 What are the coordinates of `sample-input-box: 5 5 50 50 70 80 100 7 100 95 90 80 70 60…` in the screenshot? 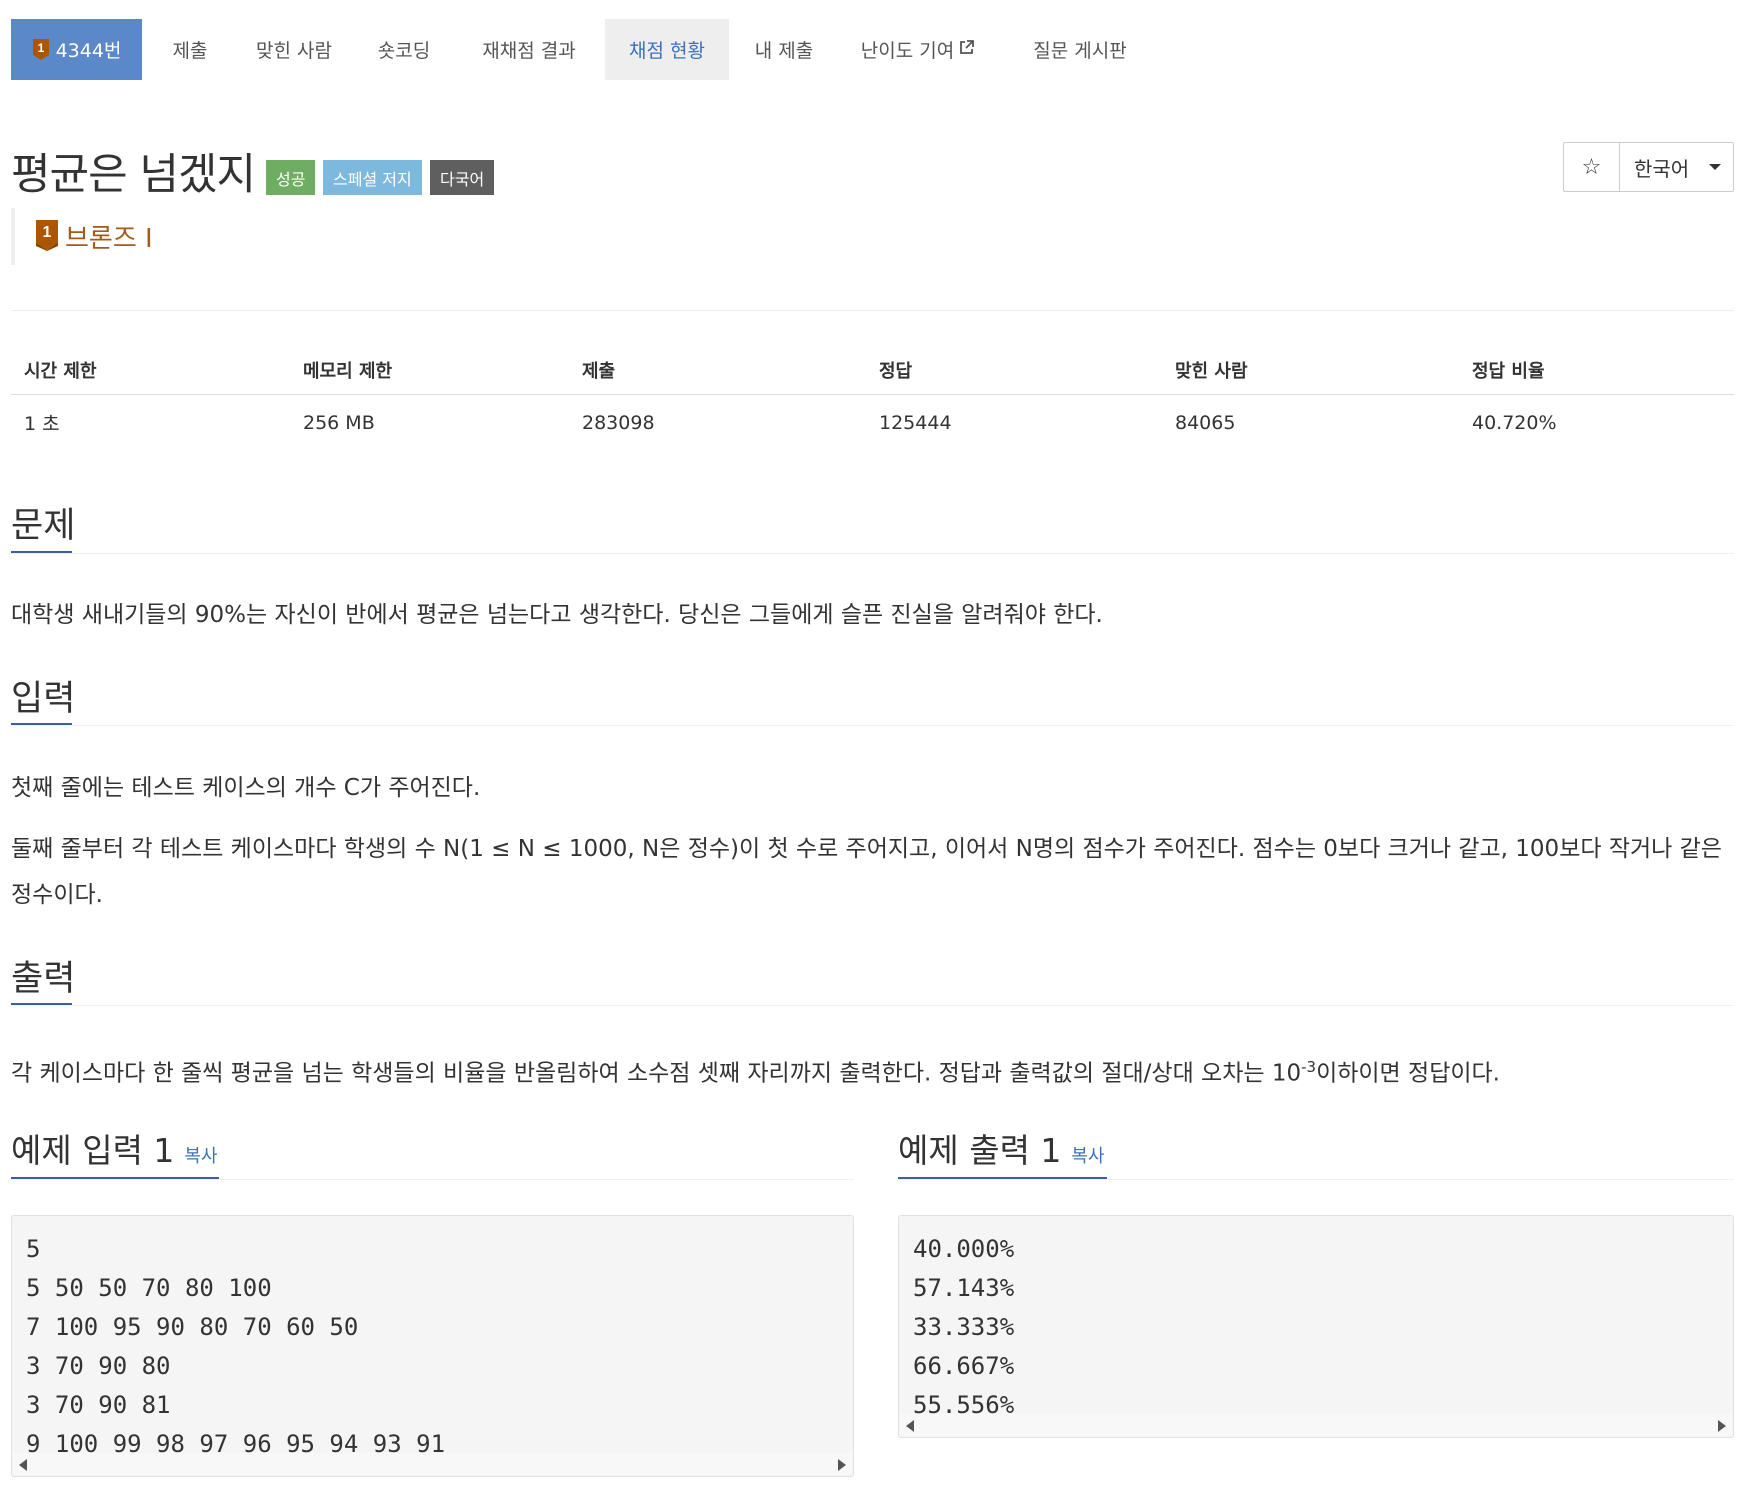 It's located at (432, 1346).